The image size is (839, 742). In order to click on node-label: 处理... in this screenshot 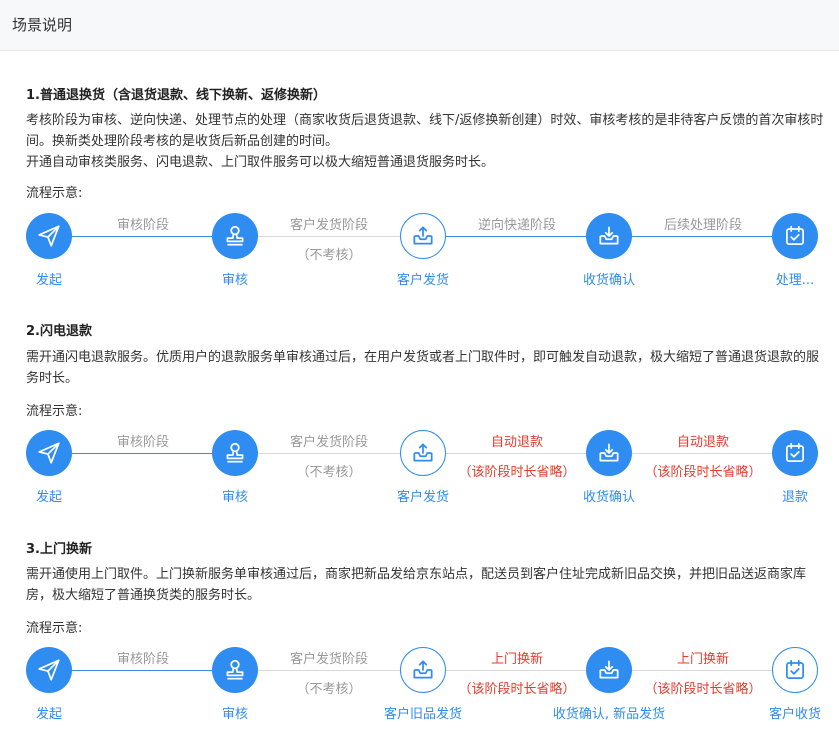, I will do `click(795, 280)`.